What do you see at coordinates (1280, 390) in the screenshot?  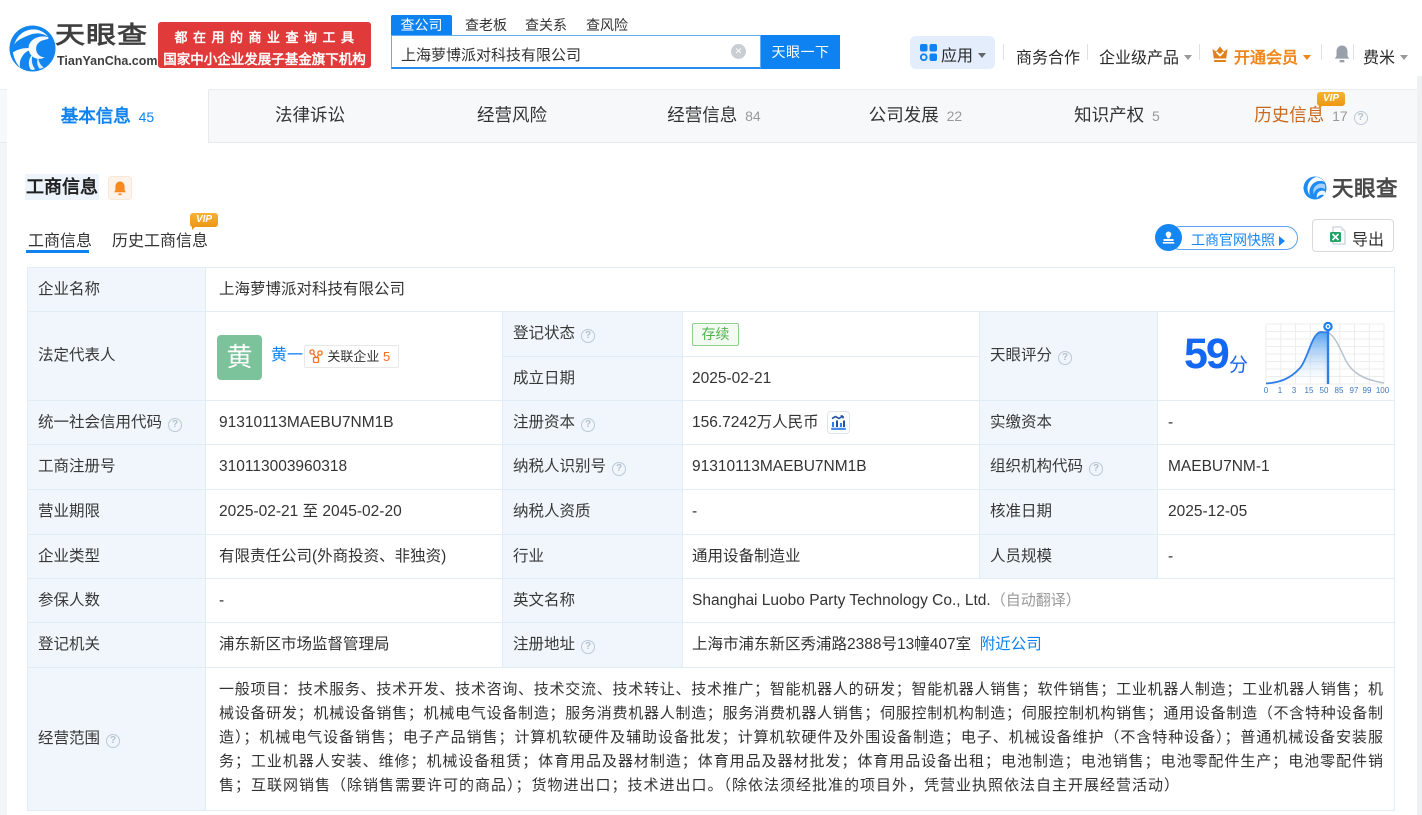 I see `svg-text: 1` at bounding box center [1280, 390].